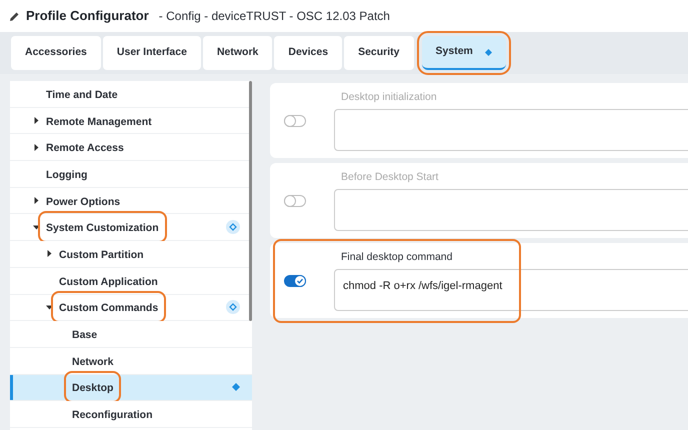 The width and height of the screenshot is (688, 430). I want to click on tree-label: Custom Application, so click(108, 282).